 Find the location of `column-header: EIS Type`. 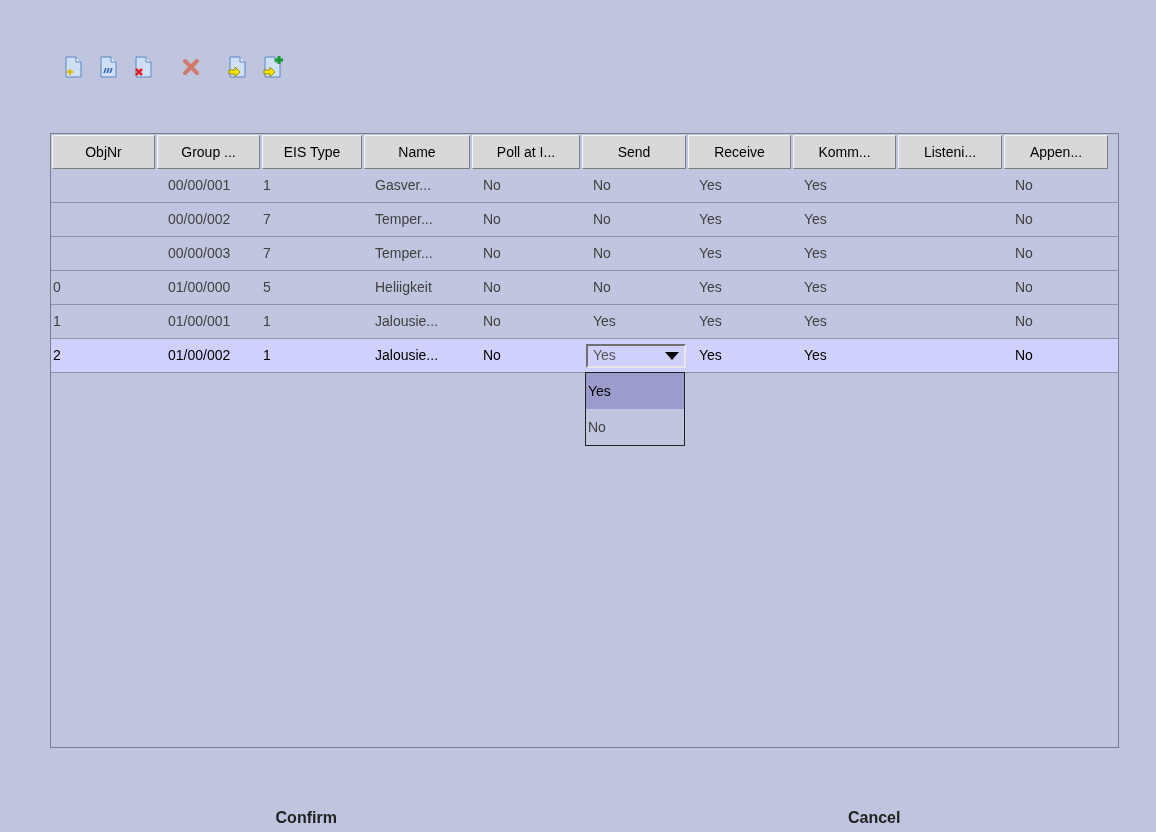

column-header: EIS Type is located at coordinates (312, 152).